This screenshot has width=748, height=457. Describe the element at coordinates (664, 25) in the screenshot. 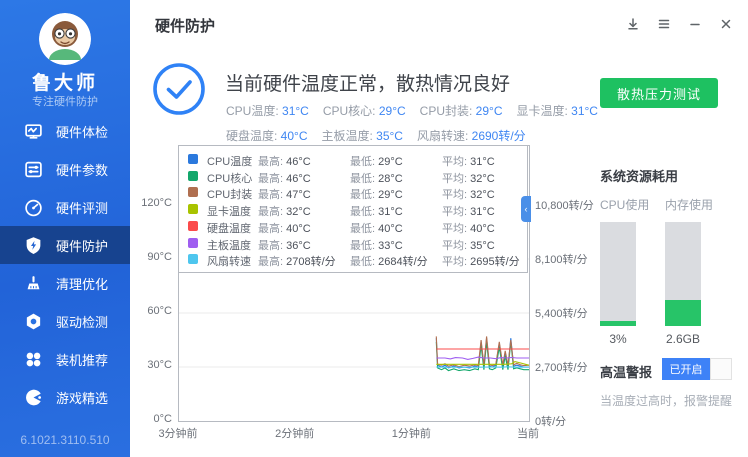

I see `menu-button` at that location.